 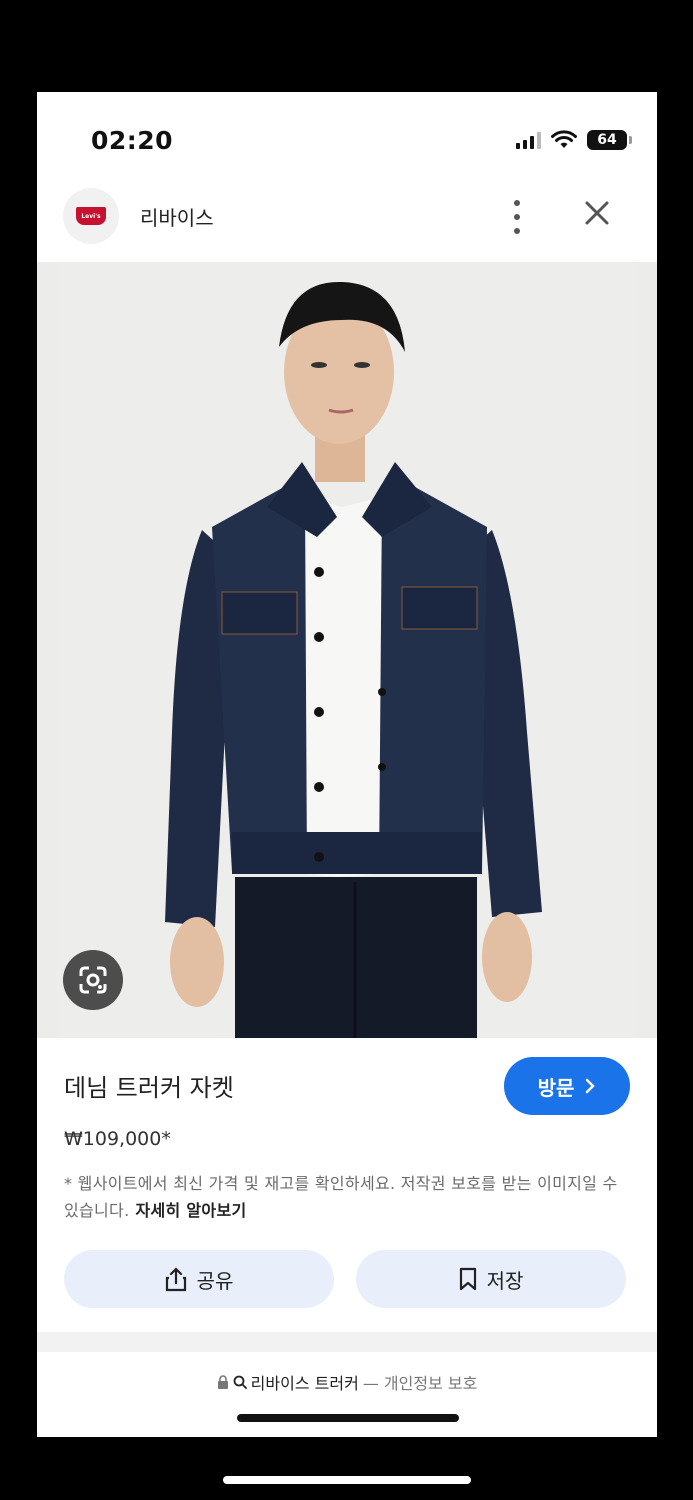 I want to click on product-price: ₩109,000*, so click(x=117, y=1139).